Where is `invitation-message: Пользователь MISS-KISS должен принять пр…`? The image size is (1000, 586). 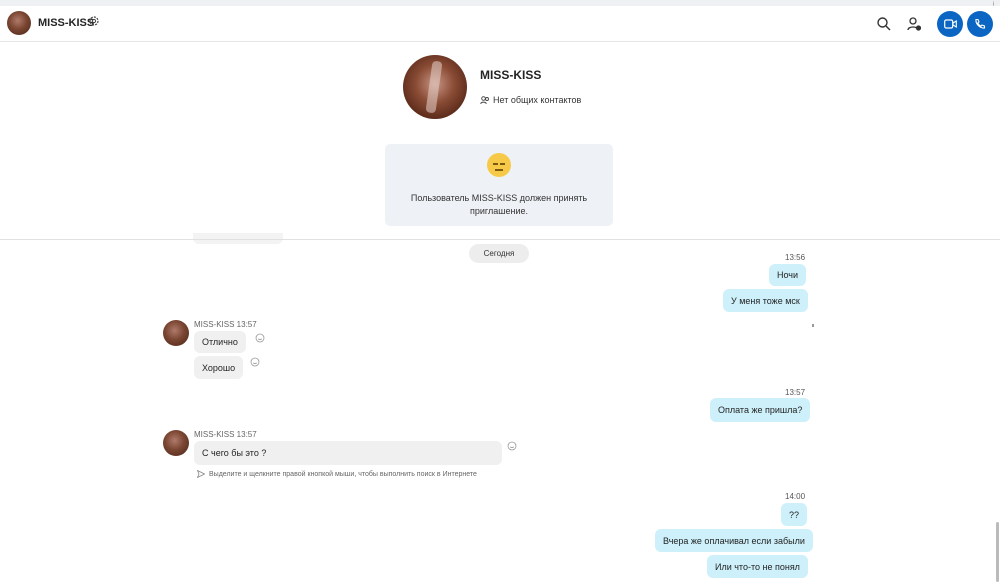 invitation-message: Пользователь MISS-KISS должен принять пр… is located at coordinates (499, 204).